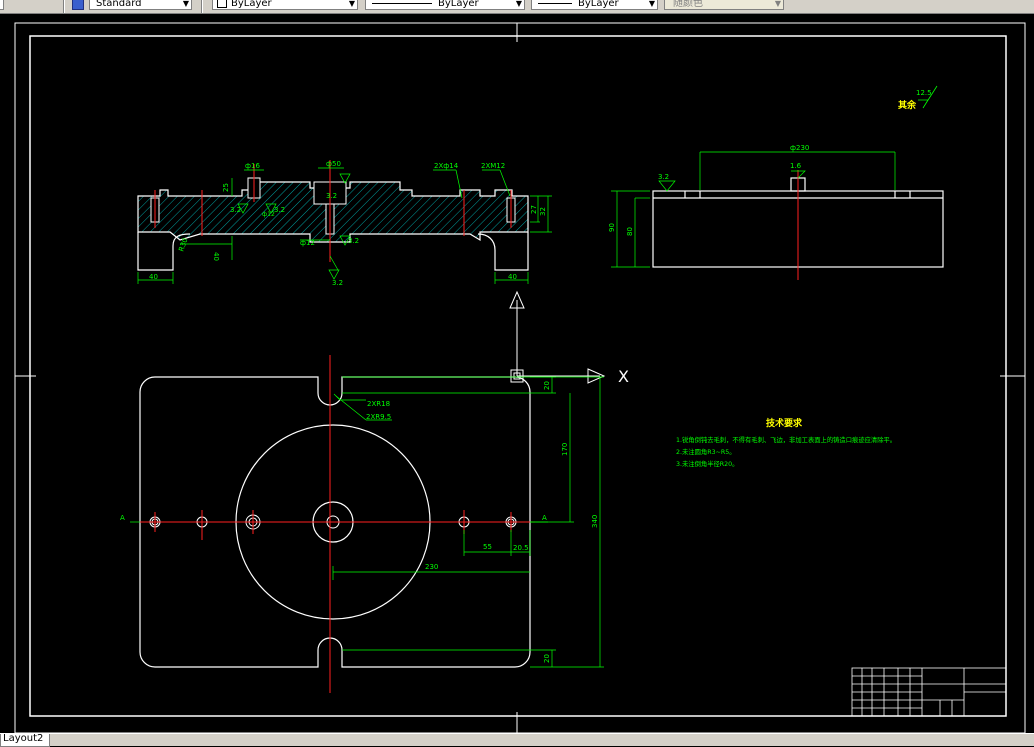 This screenshot has width=1034, height=747. What do you see at coordinates (784, 423) in the screenshot?
I see `tech-title: 技术要求` at bounding box center [784, 423].